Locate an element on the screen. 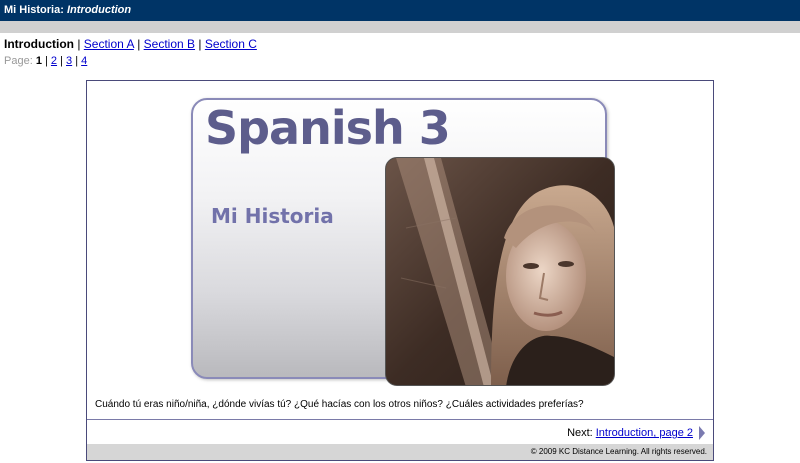 The image size is (800, 463). nav-link-section-a: Section A is located at coordinates (109, 44).